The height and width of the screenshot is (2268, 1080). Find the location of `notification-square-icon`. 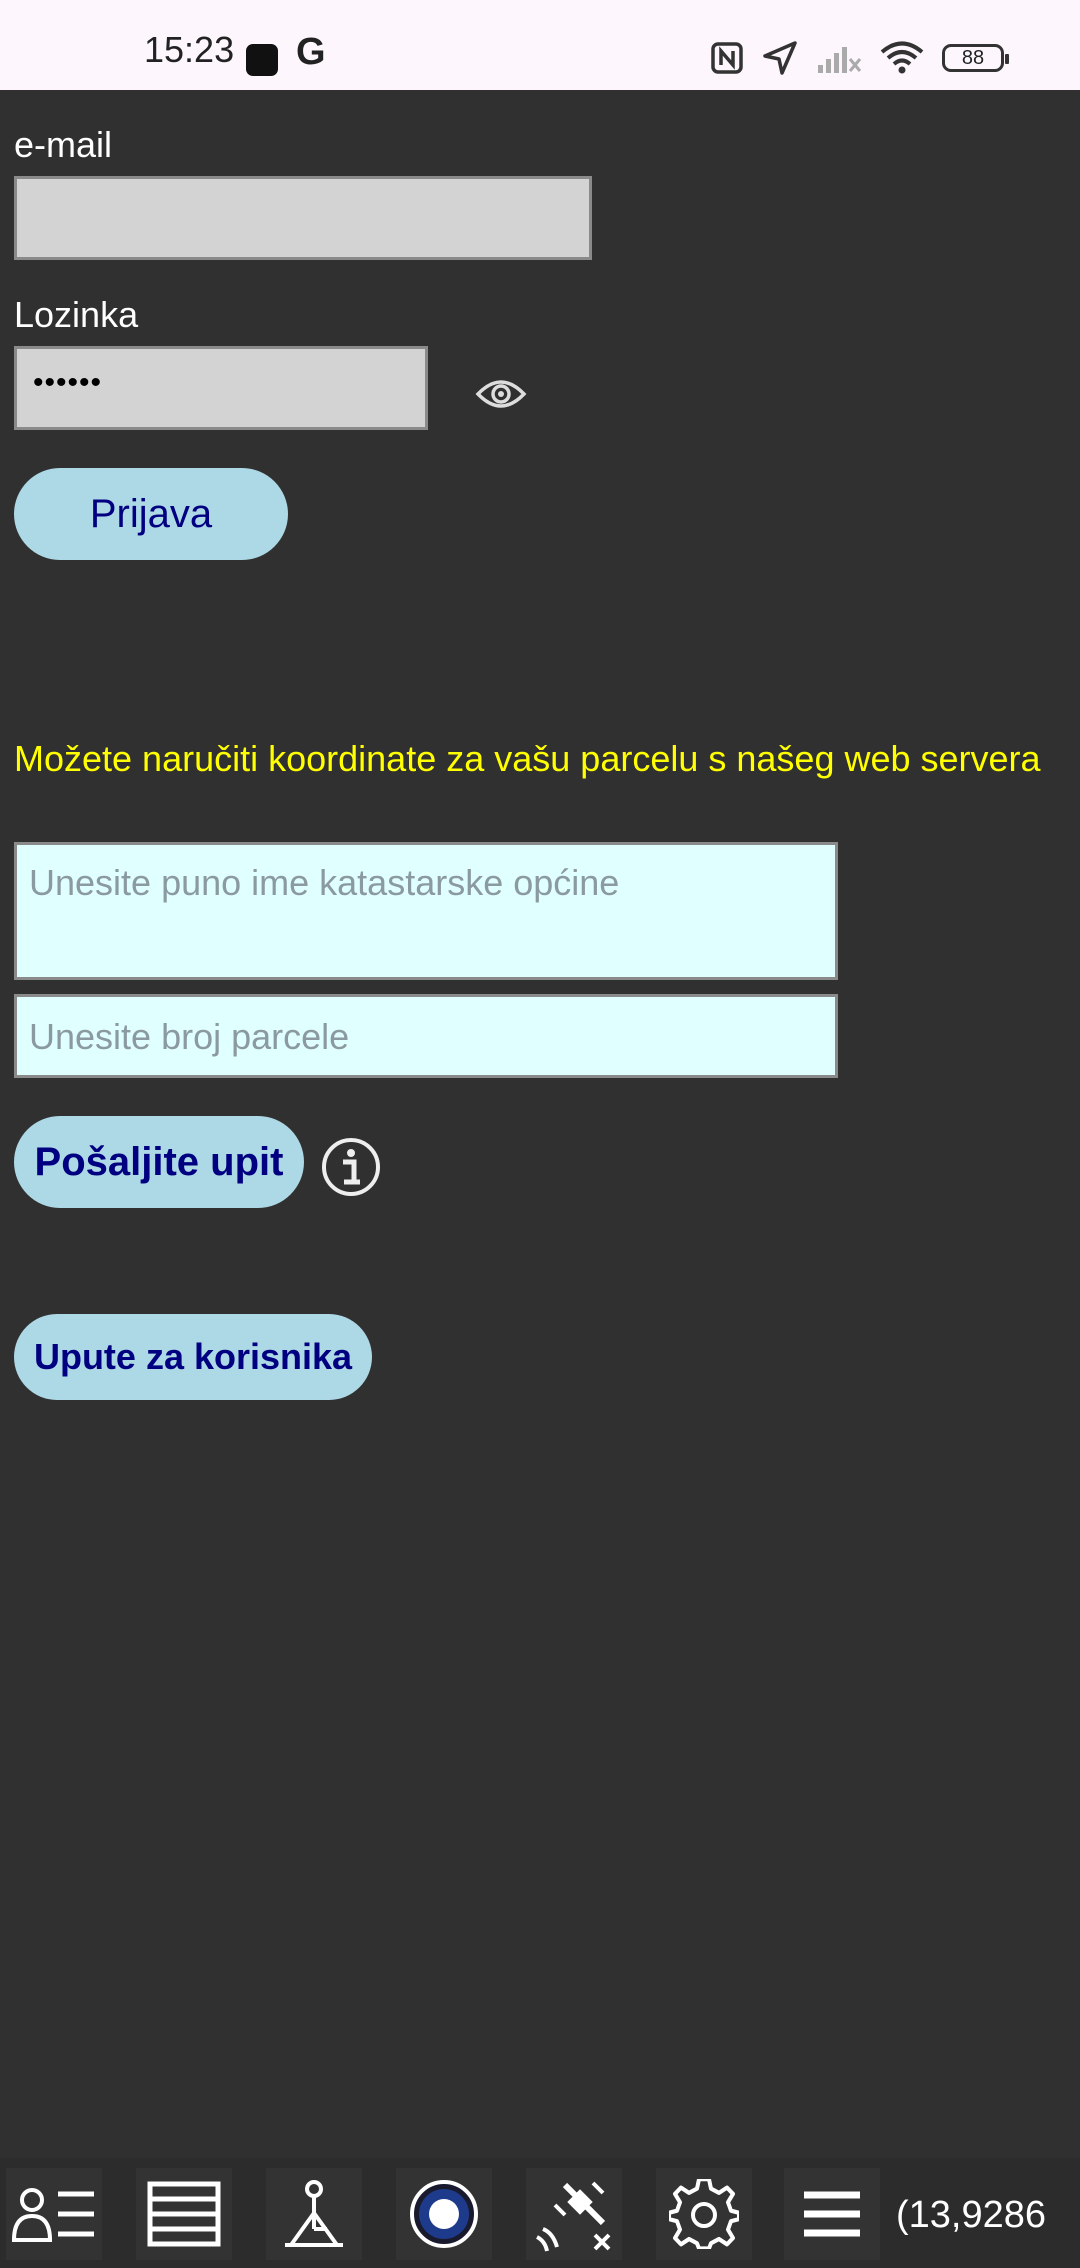

notification-square-icon is located at coordinates (262, 60).